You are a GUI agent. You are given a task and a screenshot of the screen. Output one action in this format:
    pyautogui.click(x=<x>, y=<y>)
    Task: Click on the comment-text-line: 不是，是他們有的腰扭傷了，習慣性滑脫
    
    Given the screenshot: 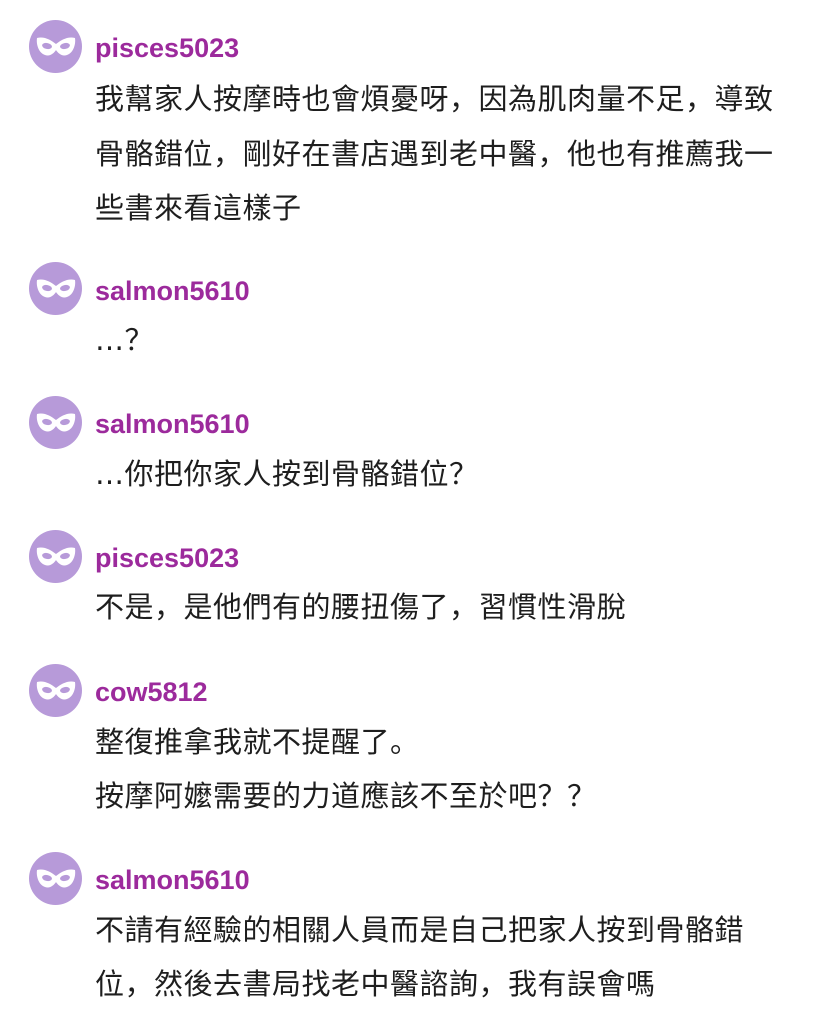 What is the action you would take?
    pyautogui.click(x=361, y=607)
    